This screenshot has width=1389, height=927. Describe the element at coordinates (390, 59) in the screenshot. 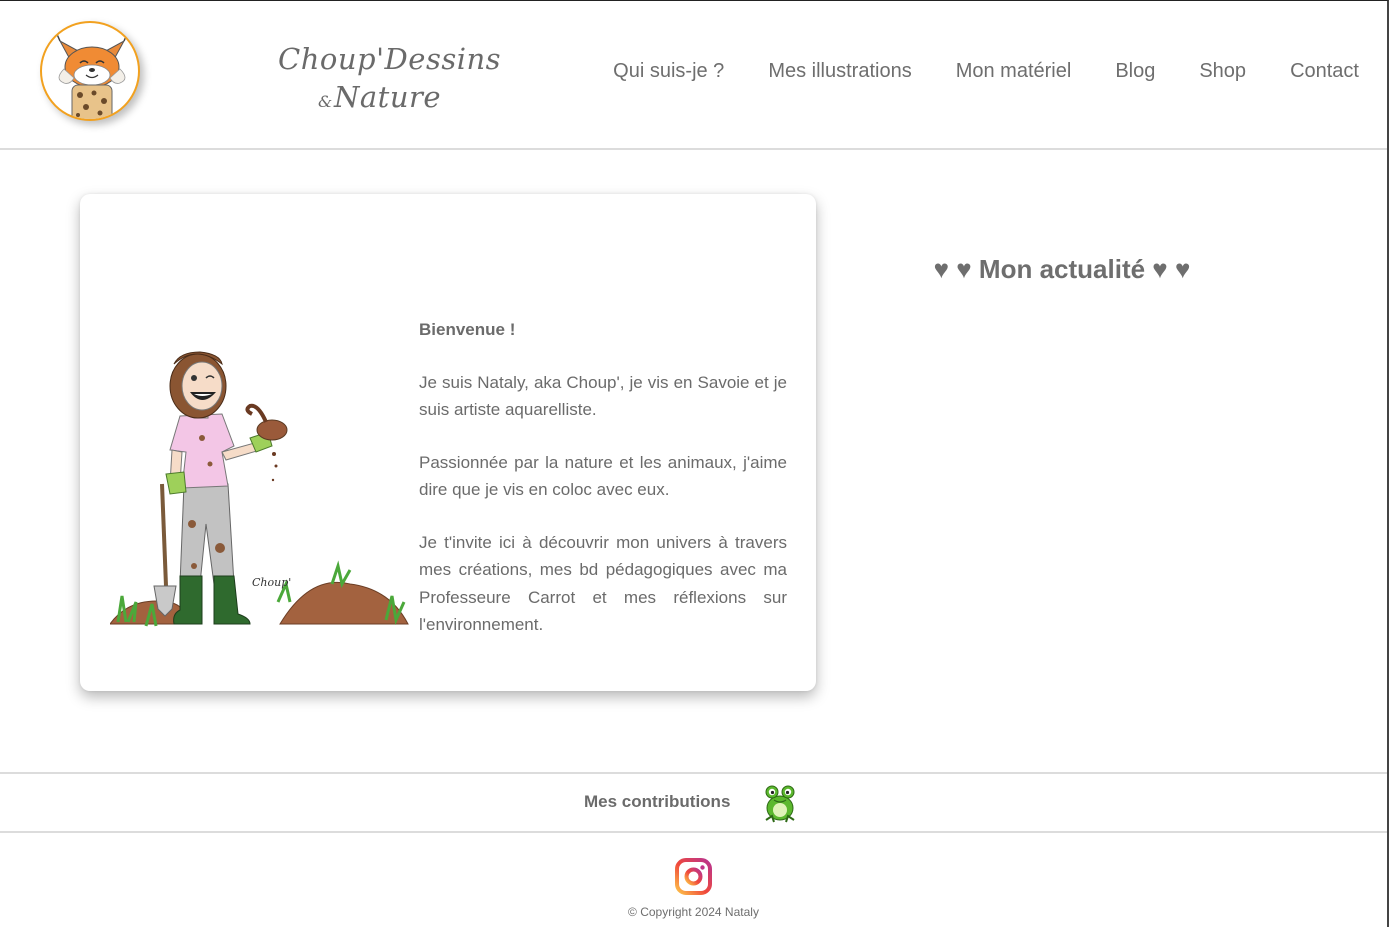

I see `logo-text-line1: Choup'Dessins` at that location.